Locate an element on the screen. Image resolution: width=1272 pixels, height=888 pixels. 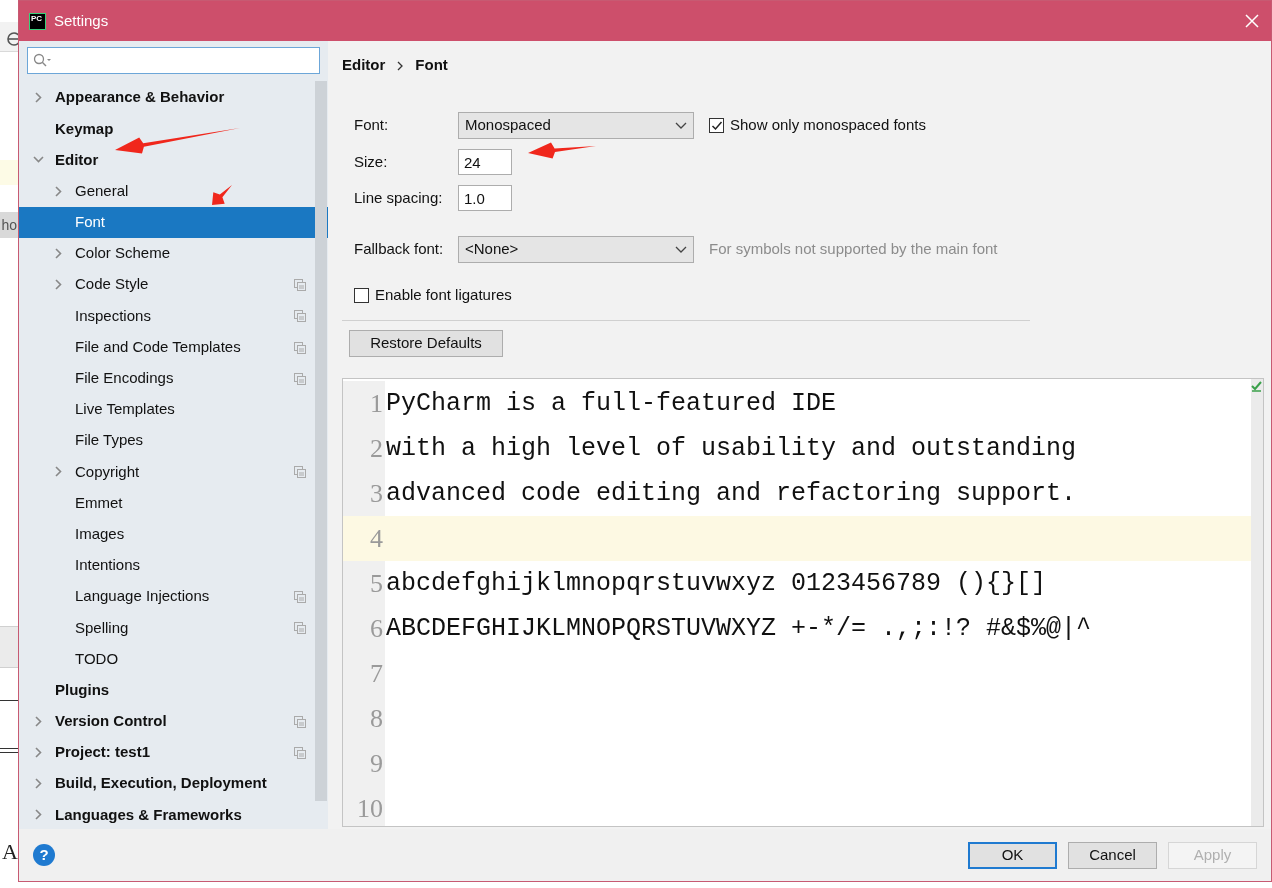
line-number: 9 is located at coordinates (376, 764).